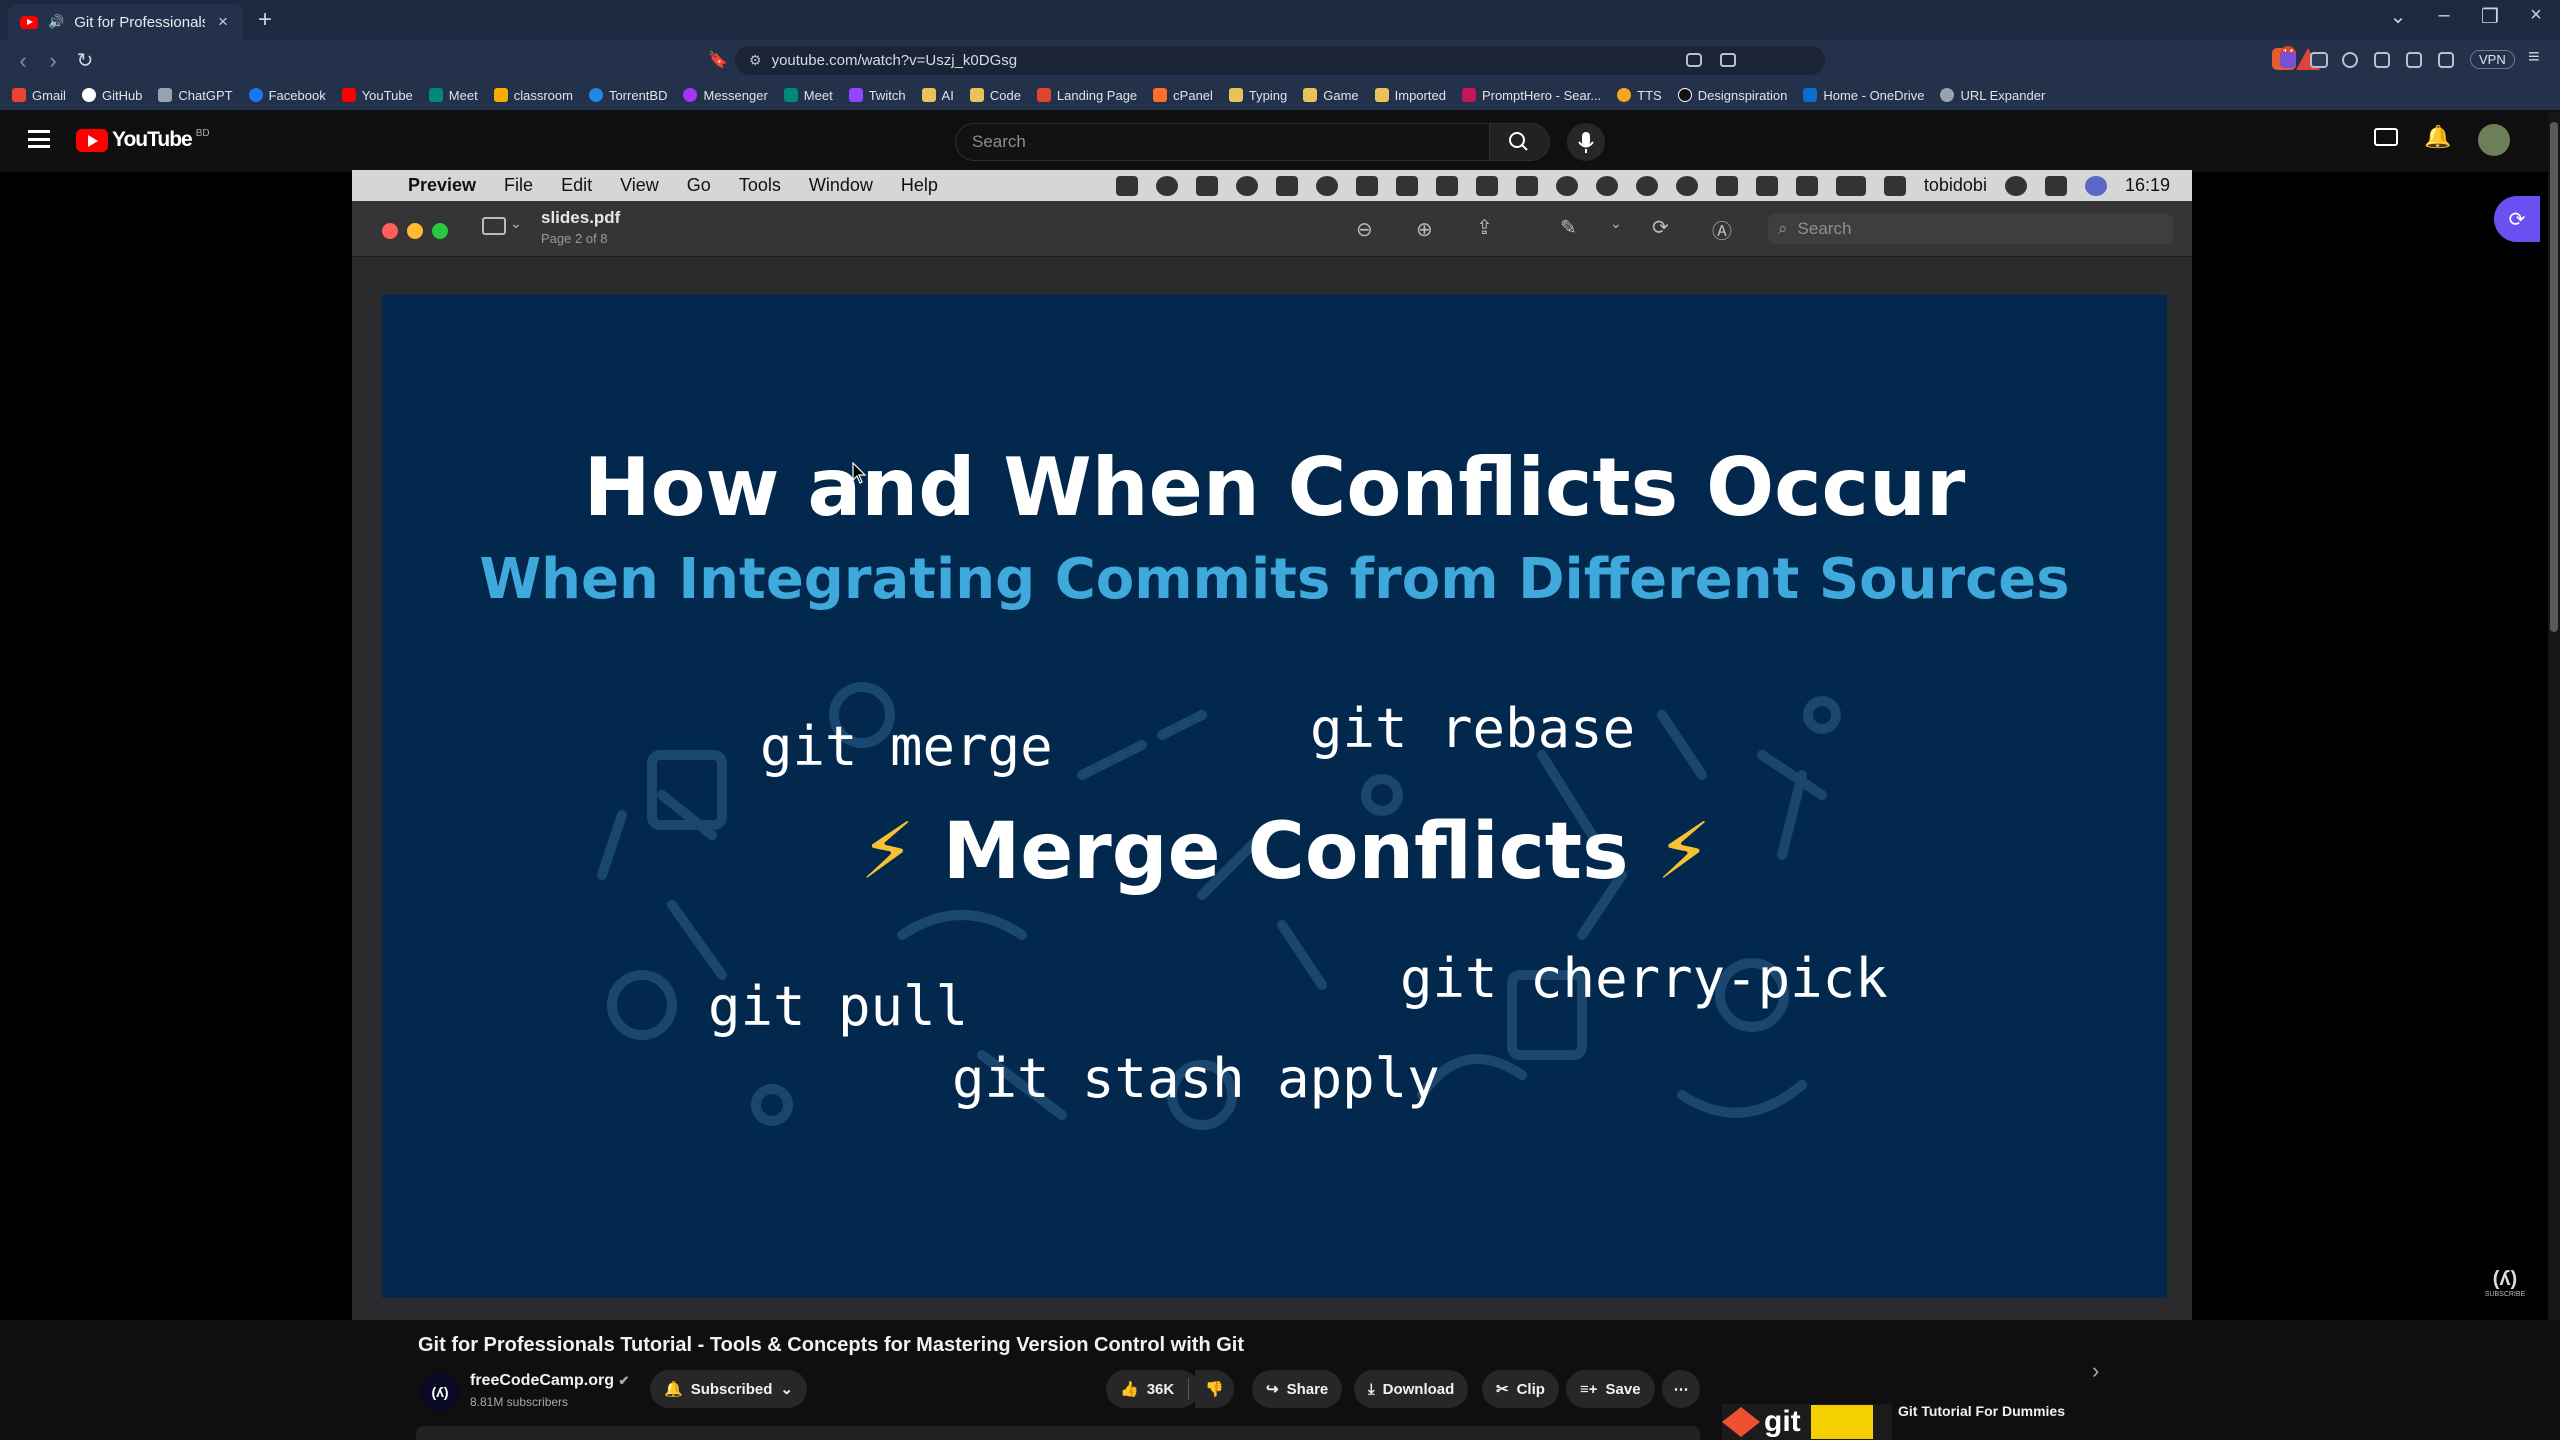  Describe the element at coordinates (2536, 15) in the screenshot. I see `close-window-button: ×` at that location.